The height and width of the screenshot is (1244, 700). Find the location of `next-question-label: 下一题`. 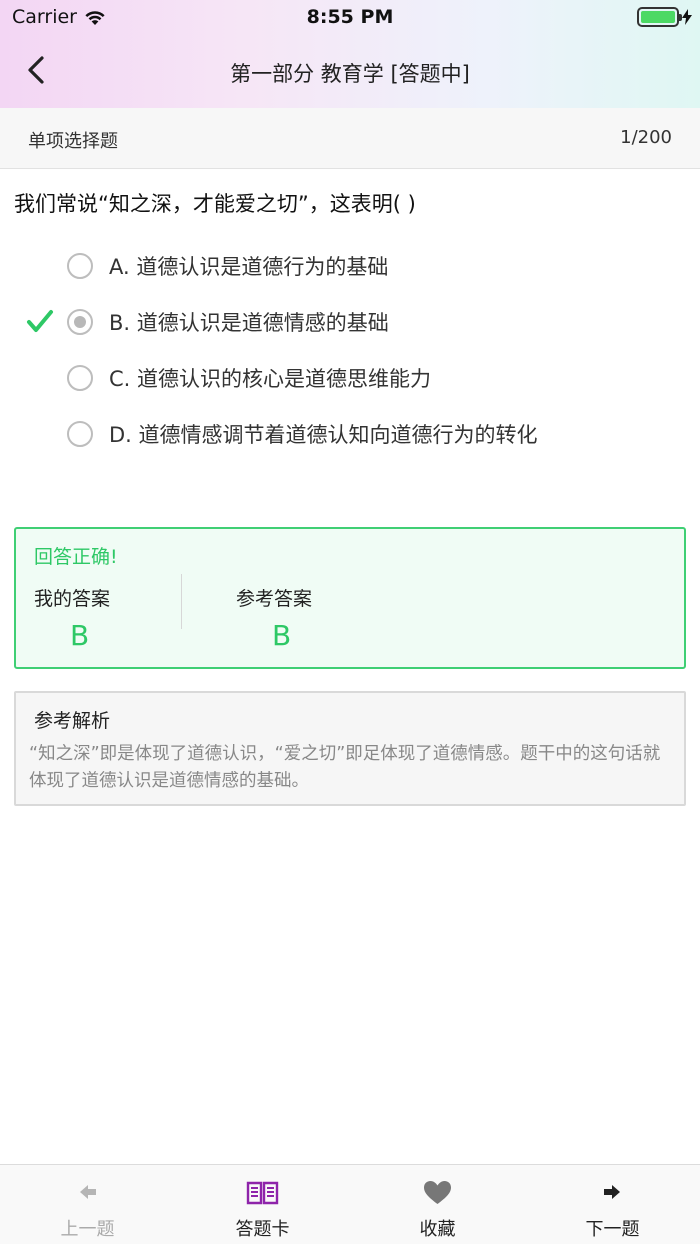

next-question-label: 下一题 is located at coordinates (612, 1229).